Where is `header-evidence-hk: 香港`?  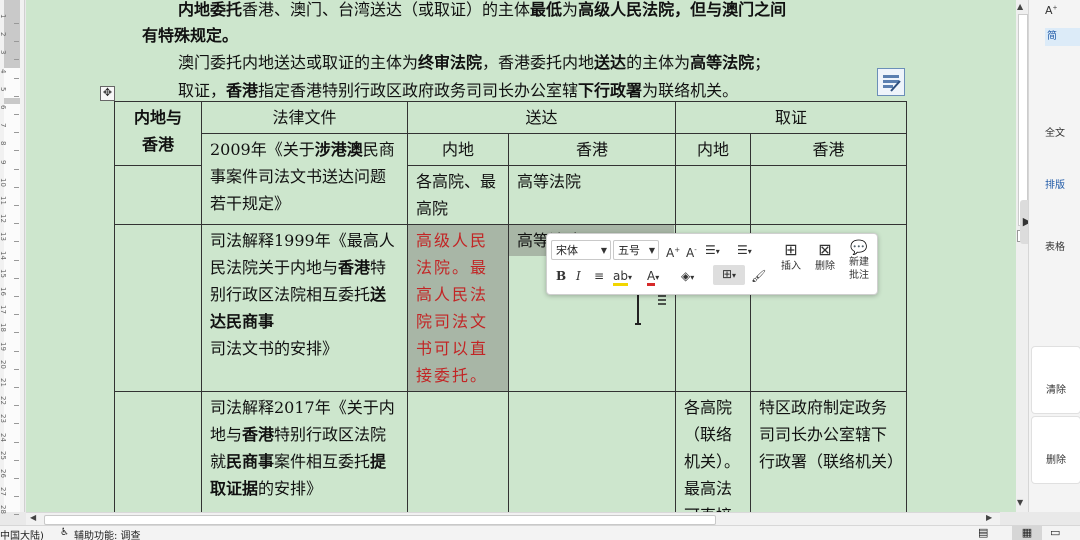
header-evidence-hk: 香港 is located at coordinates (828, 149).